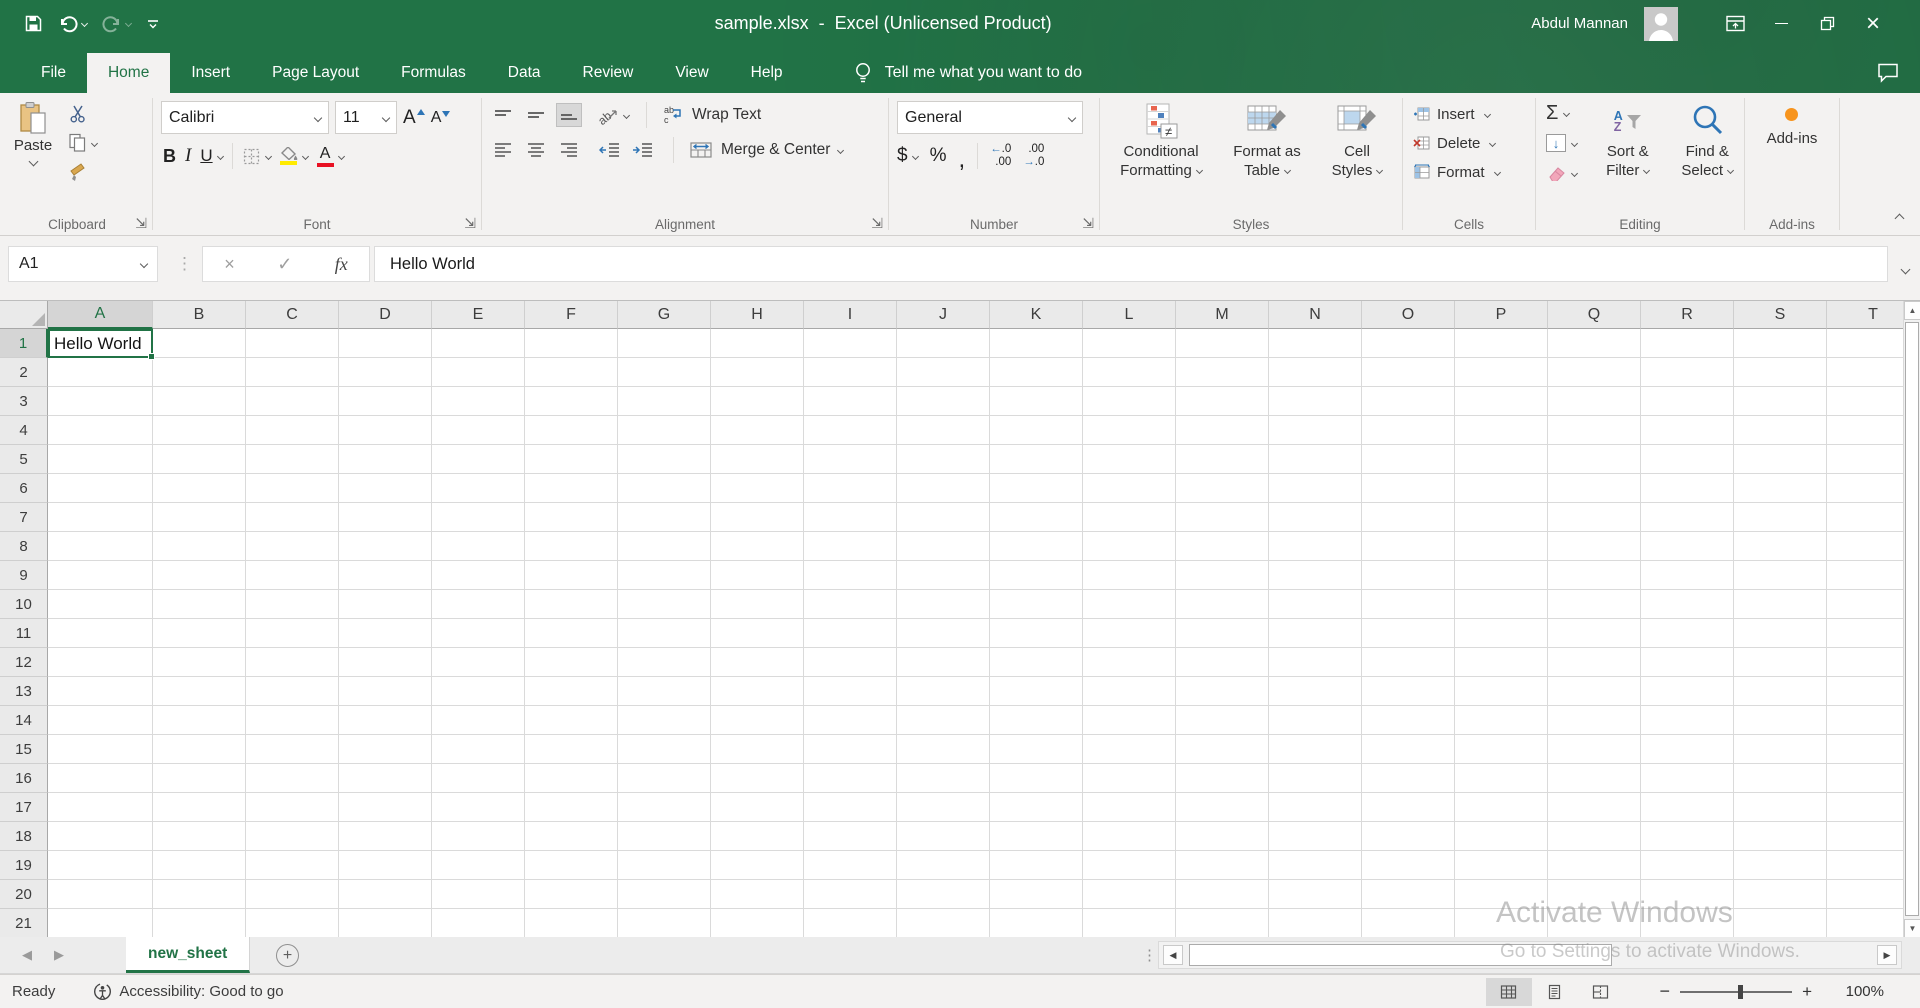 This screenshot has height=1008, width=1920. I want to click on cell-J10, so click(943, 604).